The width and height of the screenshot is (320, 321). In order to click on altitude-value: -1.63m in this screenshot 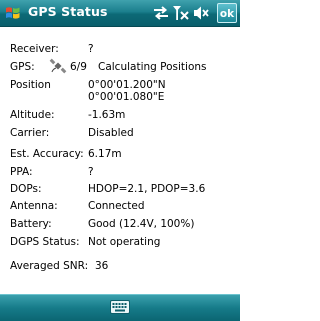, I will do `click(107, 115)`.